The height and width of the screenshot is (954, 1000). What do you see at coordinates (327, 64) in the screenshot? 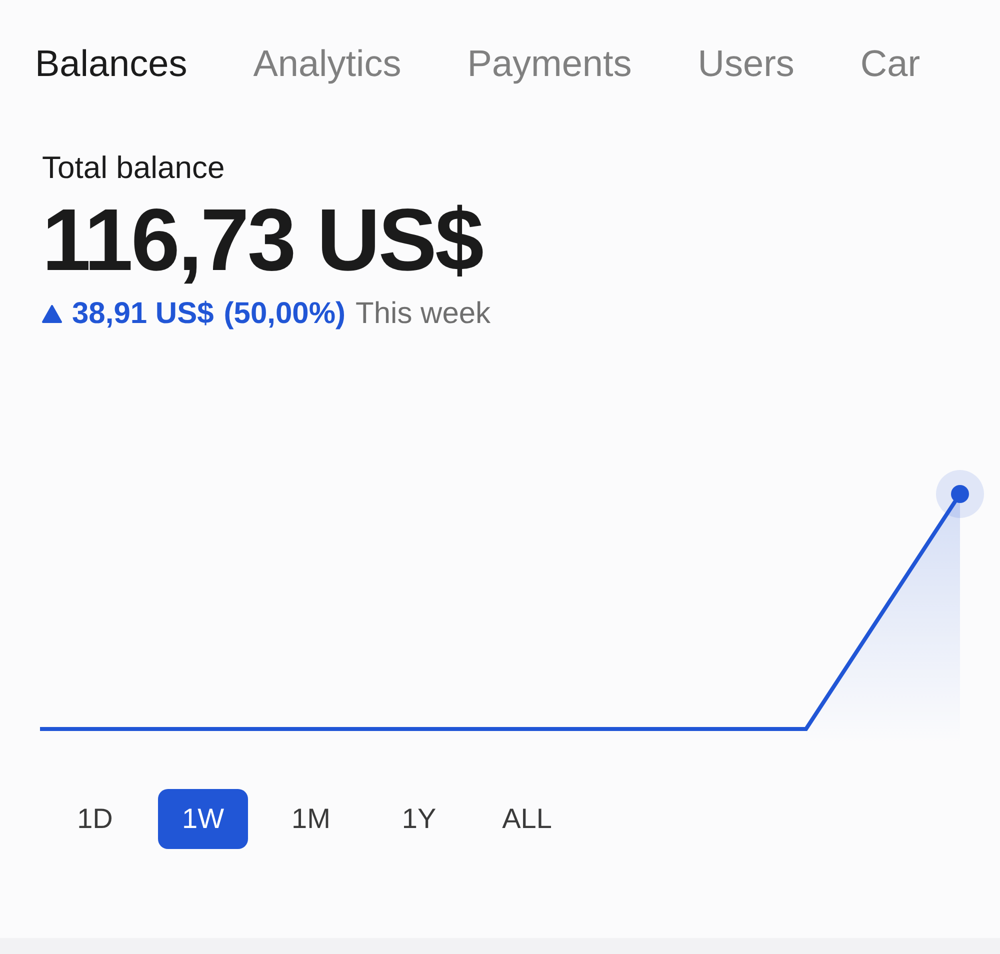
I see `nav-tab: Analytics` at bounding box center [327, 64].